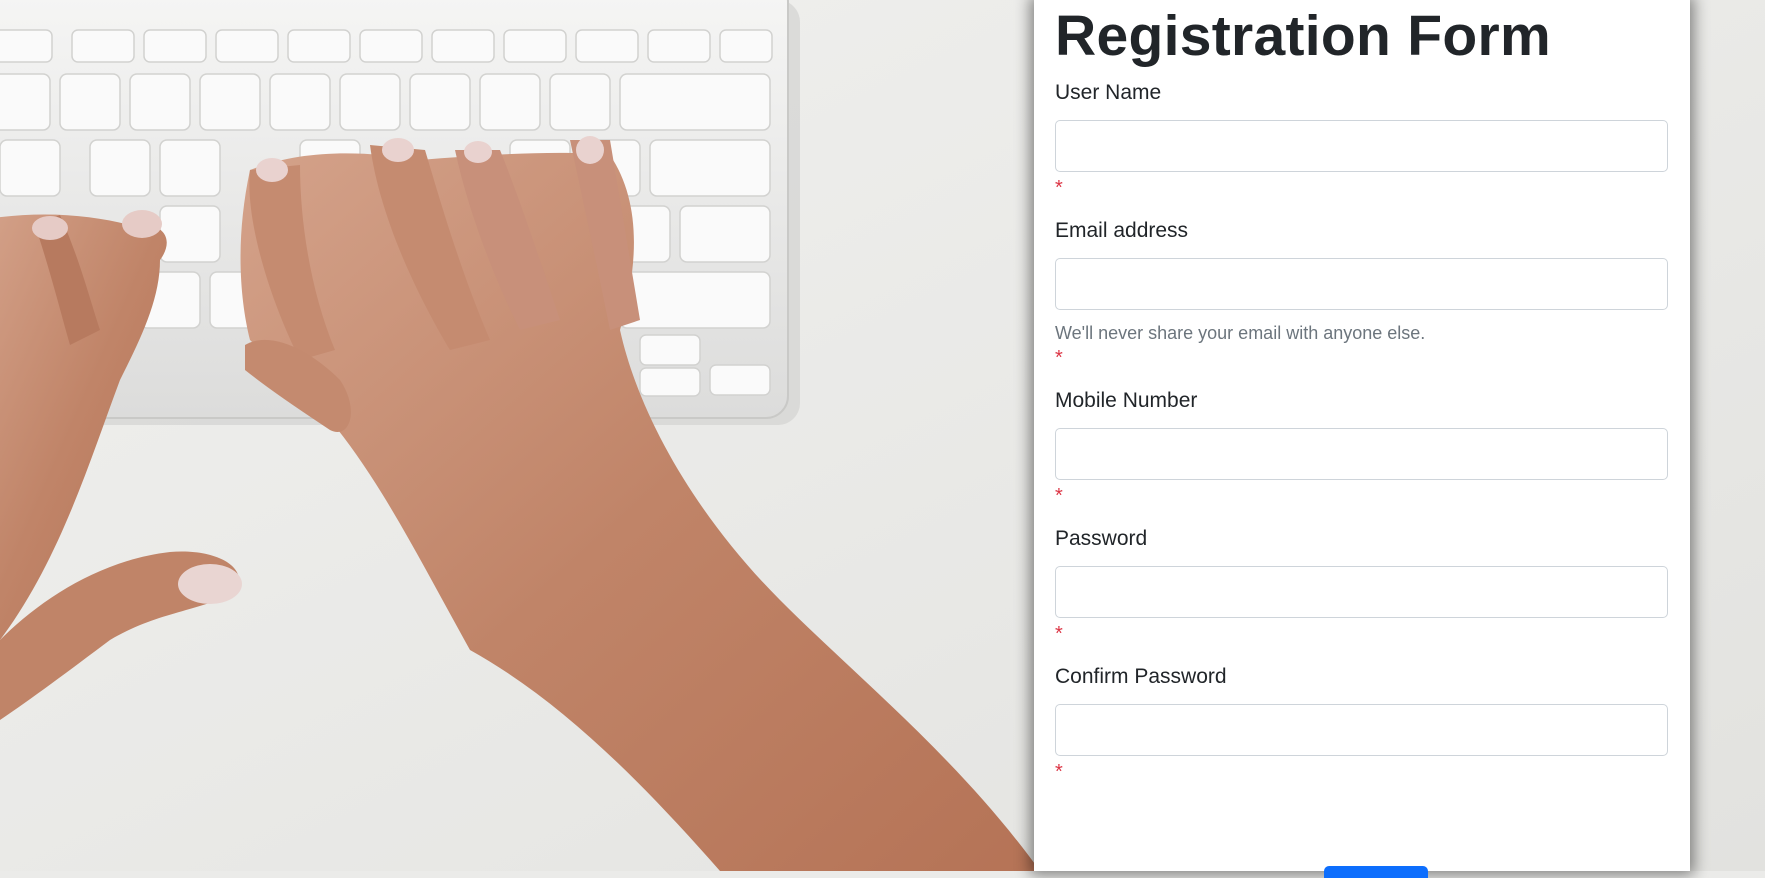 The image size is (1765, 878). I want to click on field-password: Password *, so click(1362, 586).